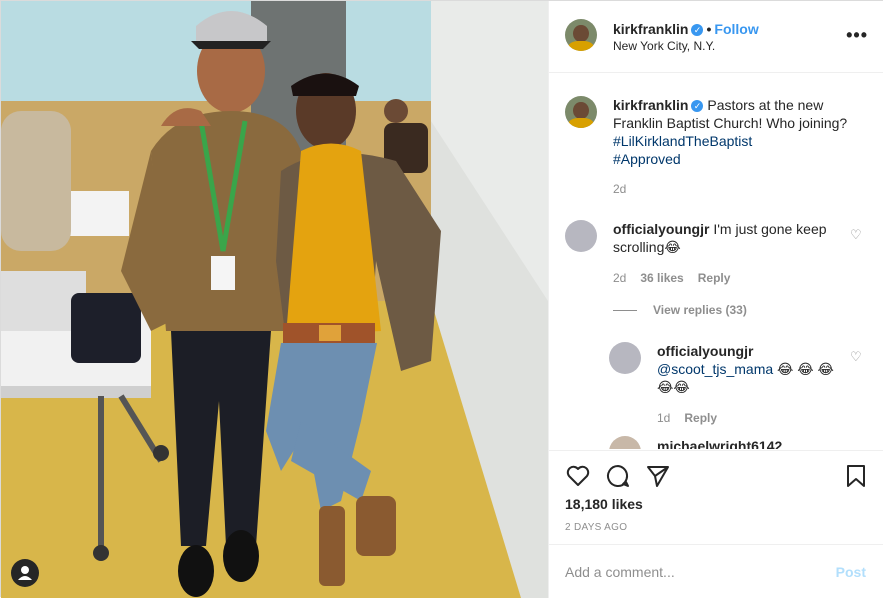 The width and height of the screenshot is (883, 598). Describe the element at coordinates (705, 351) in the screenshot. I see `reply-username: officialyoungjr` at that location.